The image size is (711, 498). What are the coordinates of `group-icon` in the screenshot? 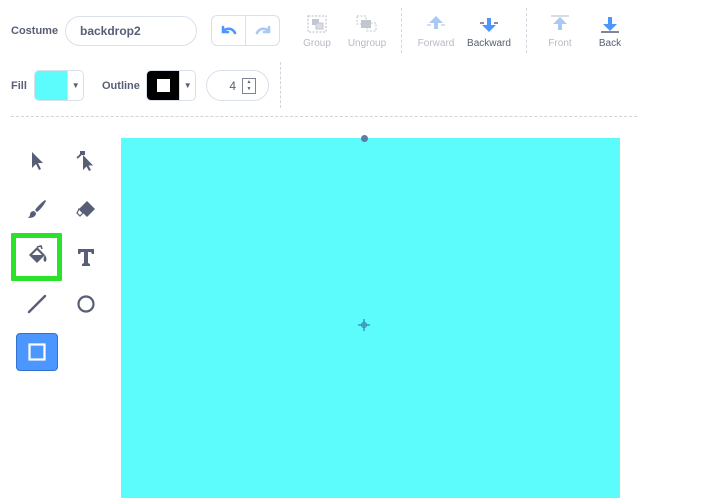 It's located at (317, 24).